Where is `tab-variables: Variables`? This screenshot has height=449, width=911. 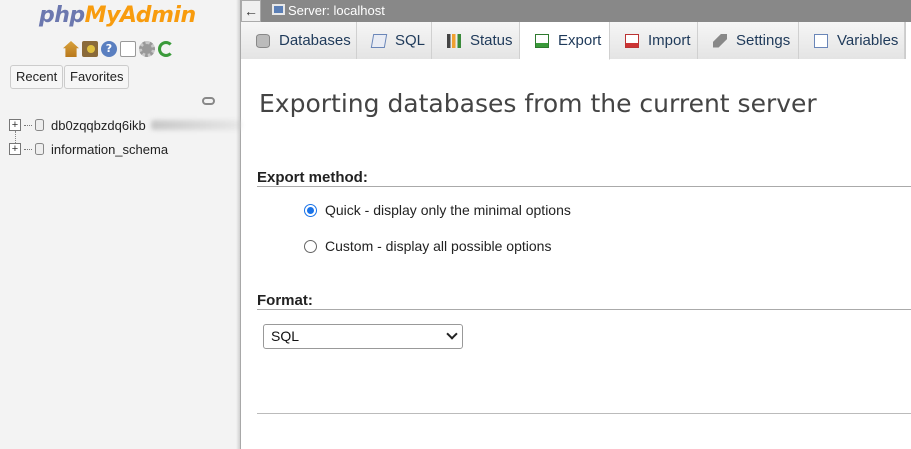
tab-variables: Variables is located at coordinates (852, 40).